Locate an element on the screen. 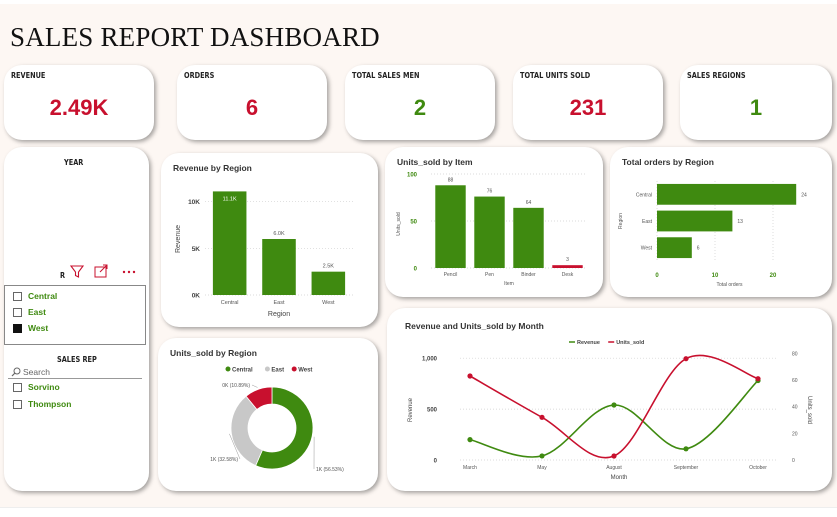 The image size is (837, 517). data-label: 76 is located at coordinates (490, 192).